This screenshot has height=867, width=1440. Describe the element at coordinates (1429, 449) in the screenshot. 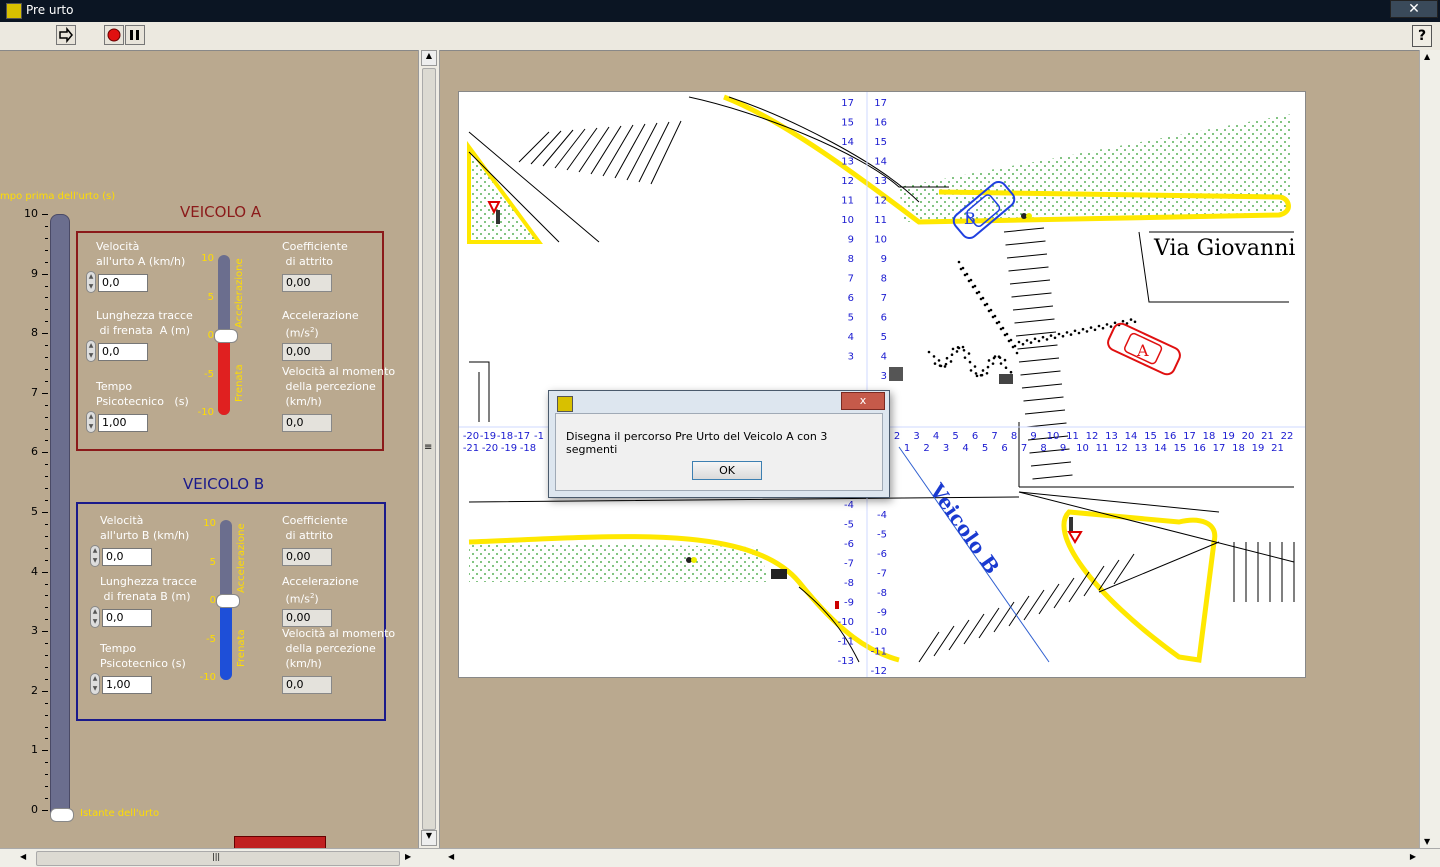

I see `vertical-scrollbar: ▲ ▼` at that location.